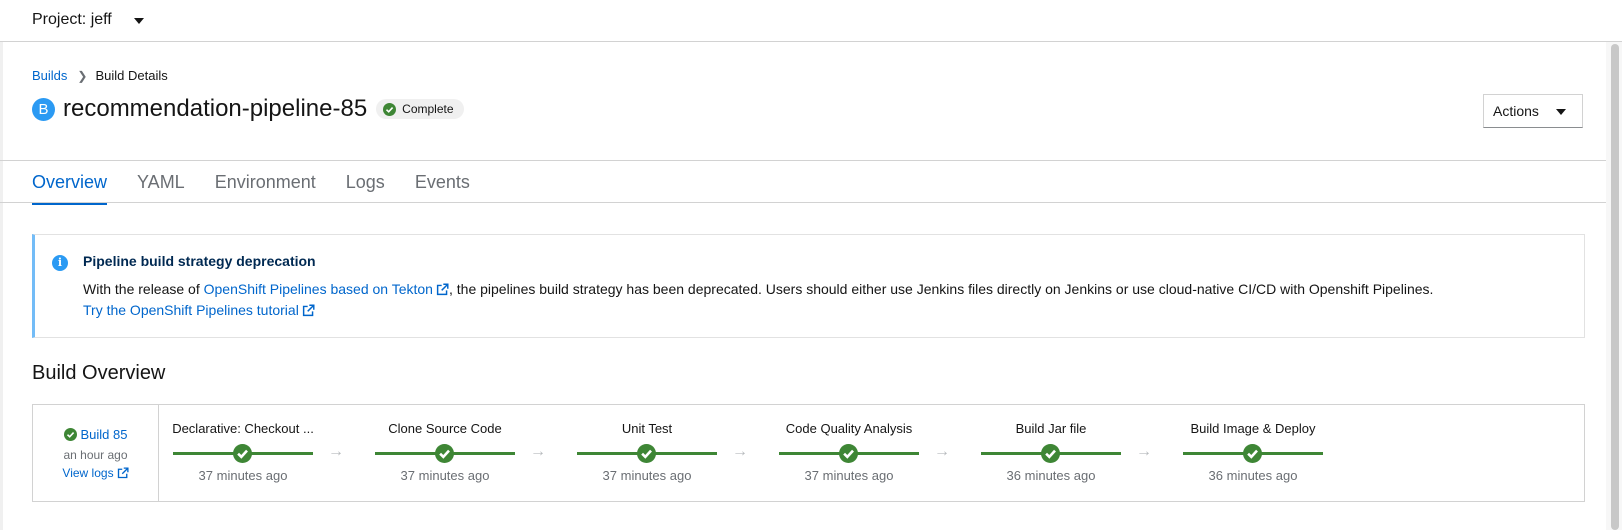  I want to click on project-selector-label: Project: jeff, so click(72, 20).